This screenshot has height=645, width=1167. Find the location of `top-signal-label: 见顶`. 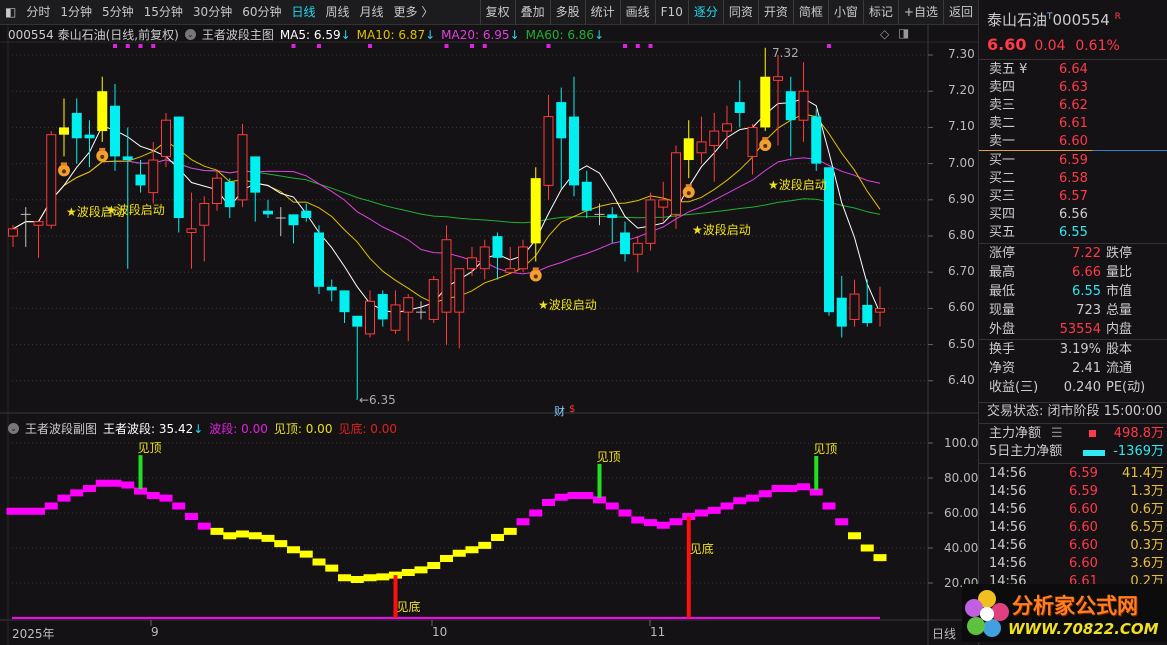

top-signal-label: 见顶 is located at coordinates (825, 449).